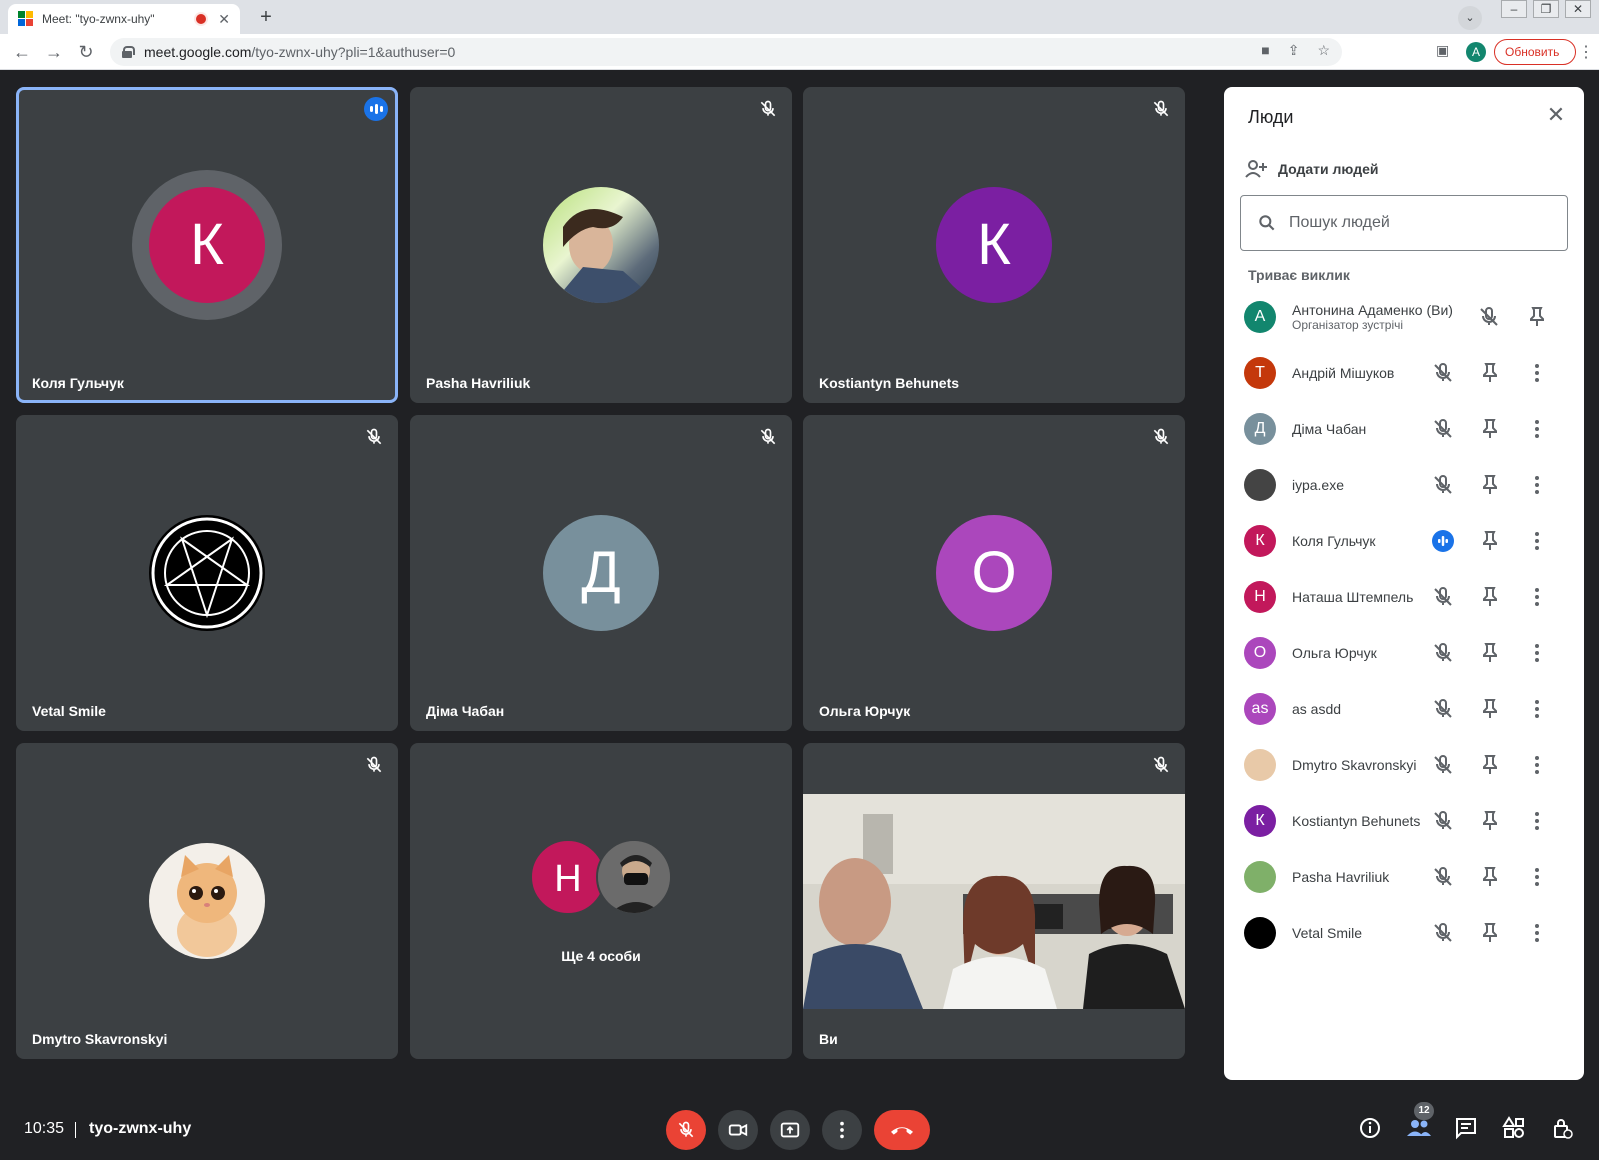 The height and width of the screenshot is (1160, 1599). I want to click on share-icon: ⇪, so click(1294, 50).